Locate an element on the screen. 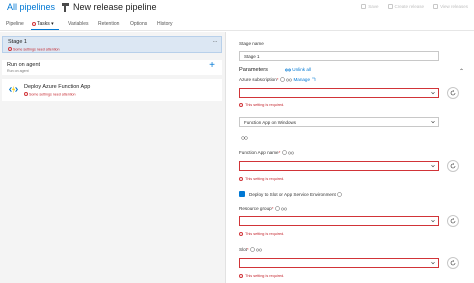 The image size is (474, 283). save-button: Save is located at coordinates (370, 6).